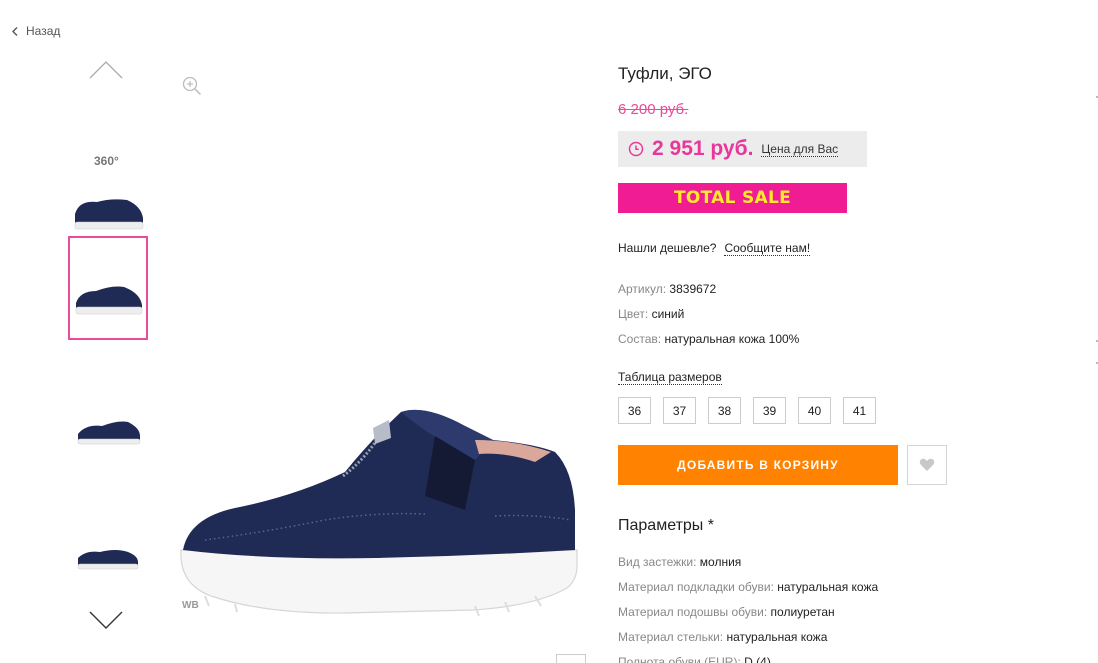 This screenshot has width=1098, height=663. I want to click on favorite-button, so click(927, 465).